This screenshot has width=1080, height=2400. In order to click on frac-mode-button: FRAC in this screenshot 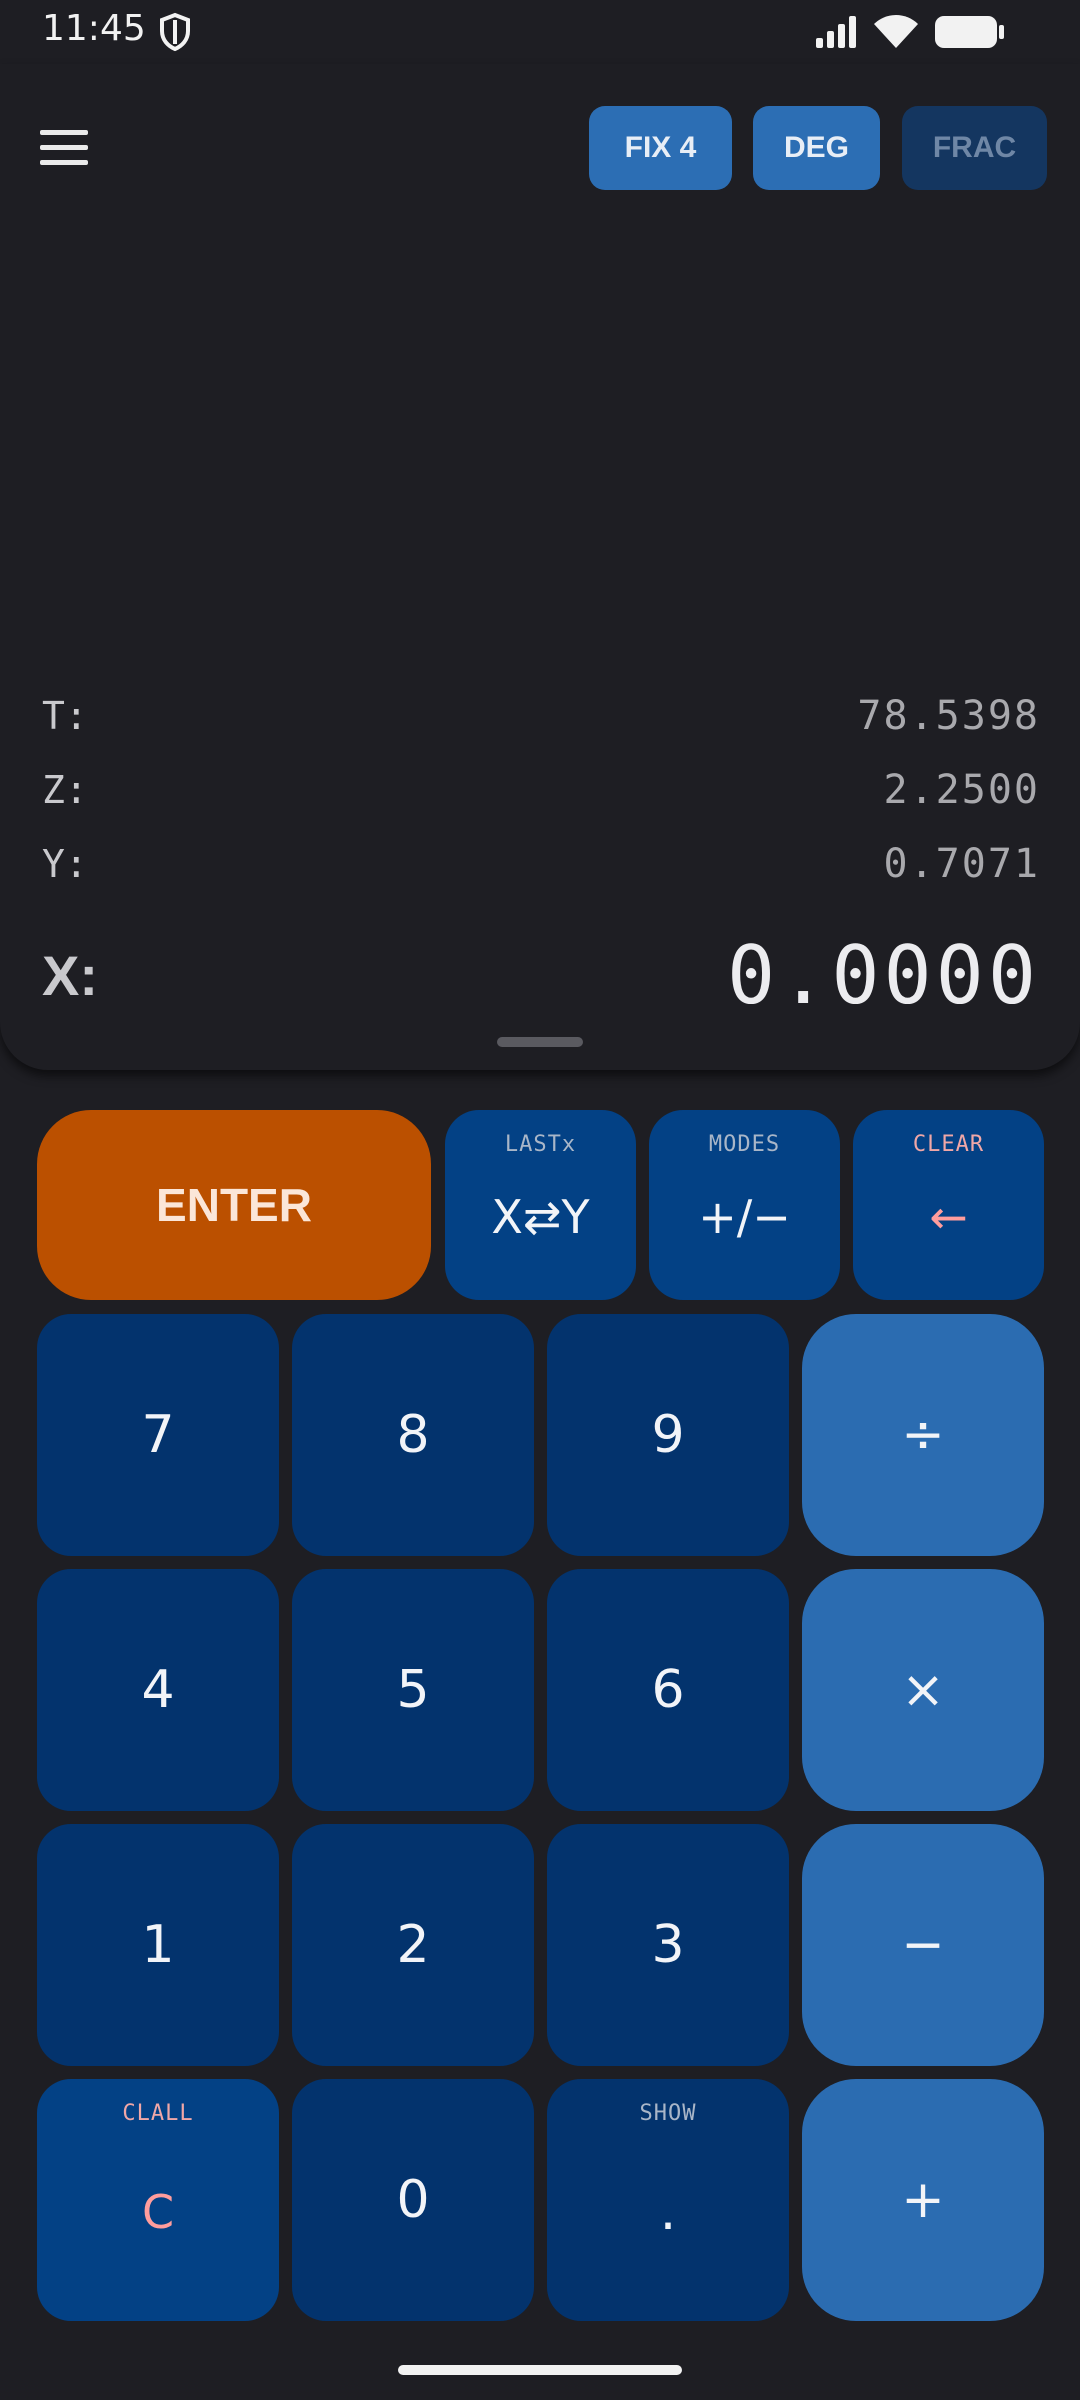, I will do `click(974, 148)`.